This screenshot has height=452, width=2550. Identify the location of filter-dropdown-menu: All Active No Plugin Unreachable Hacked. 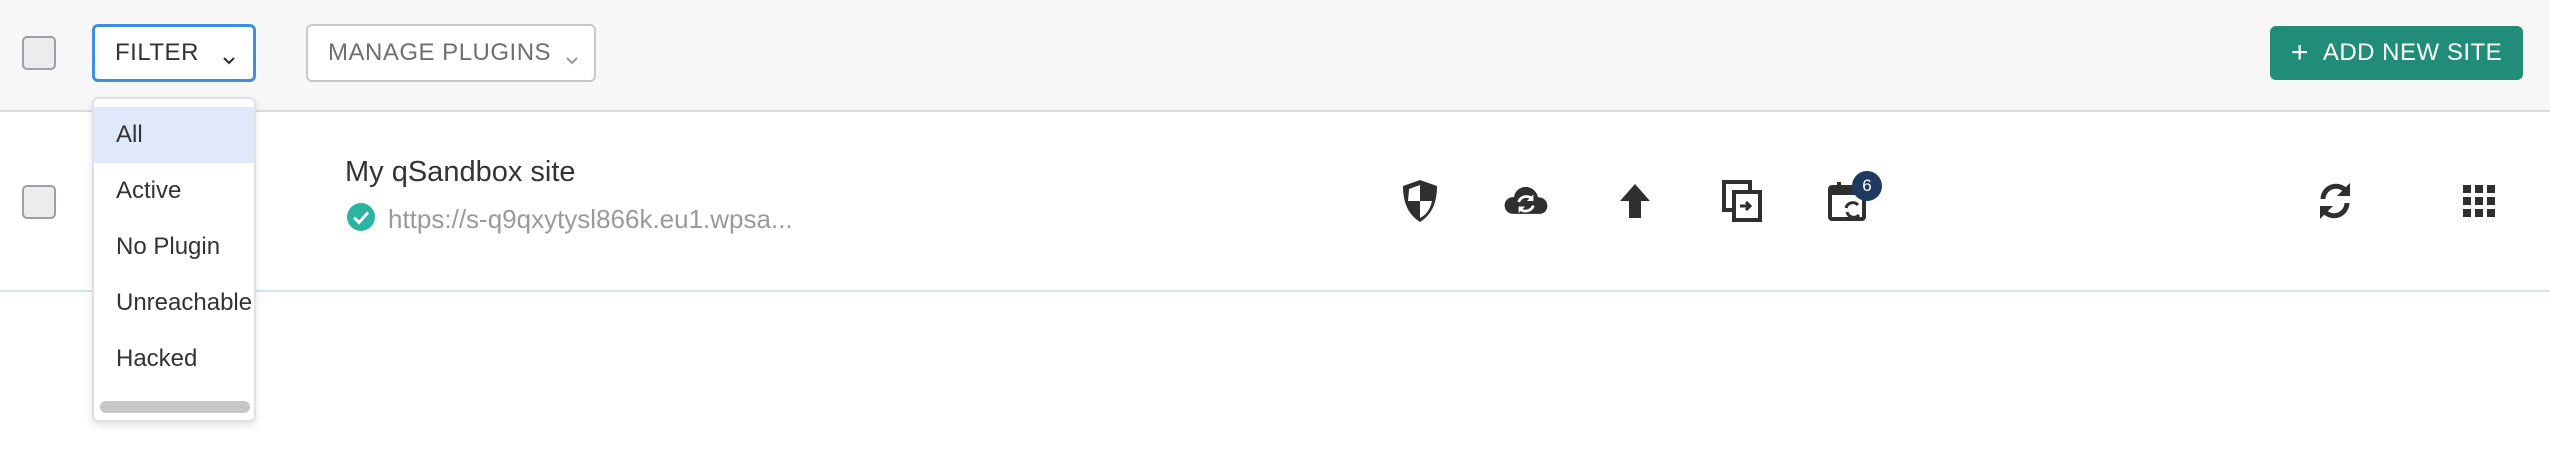
(174, 259).